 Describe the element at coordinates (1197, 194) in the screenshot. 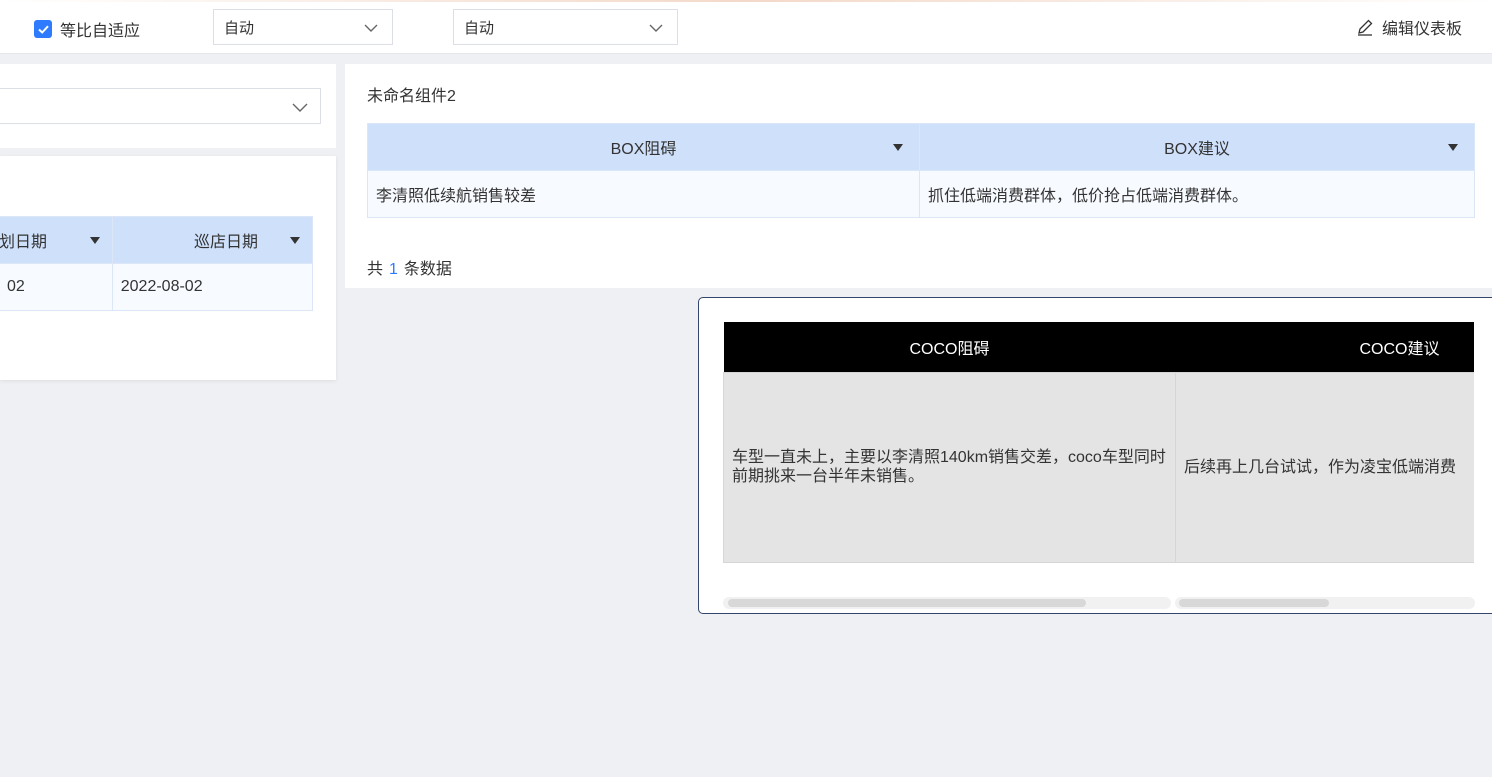

I see `table-cell: 抓住低端消费群体，低价抢占低端消费群体。` at that location.